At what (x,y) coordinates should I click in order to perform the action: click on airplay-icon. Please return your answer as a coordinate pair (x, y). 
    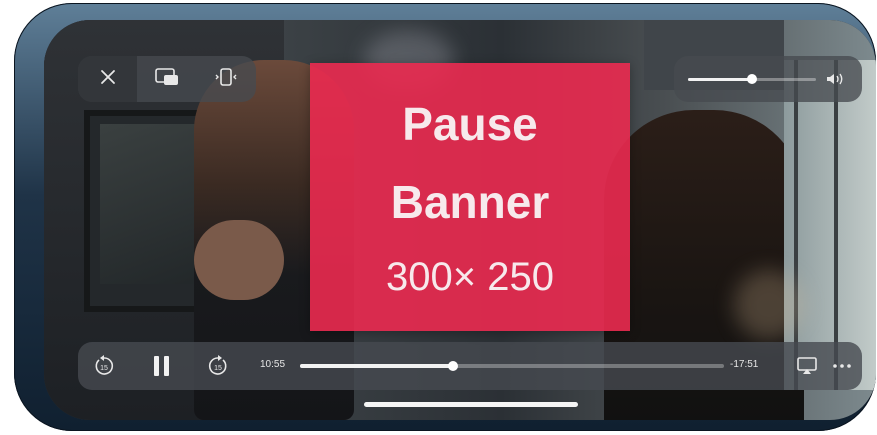
    Looking at the image, I should click on (807, 365).